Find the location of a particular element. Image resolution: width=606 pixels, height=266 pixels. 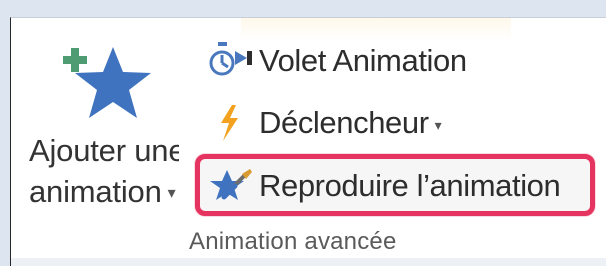

add-animation-label: Ajouter une animation ▾ is located at coordinates (109, 172).